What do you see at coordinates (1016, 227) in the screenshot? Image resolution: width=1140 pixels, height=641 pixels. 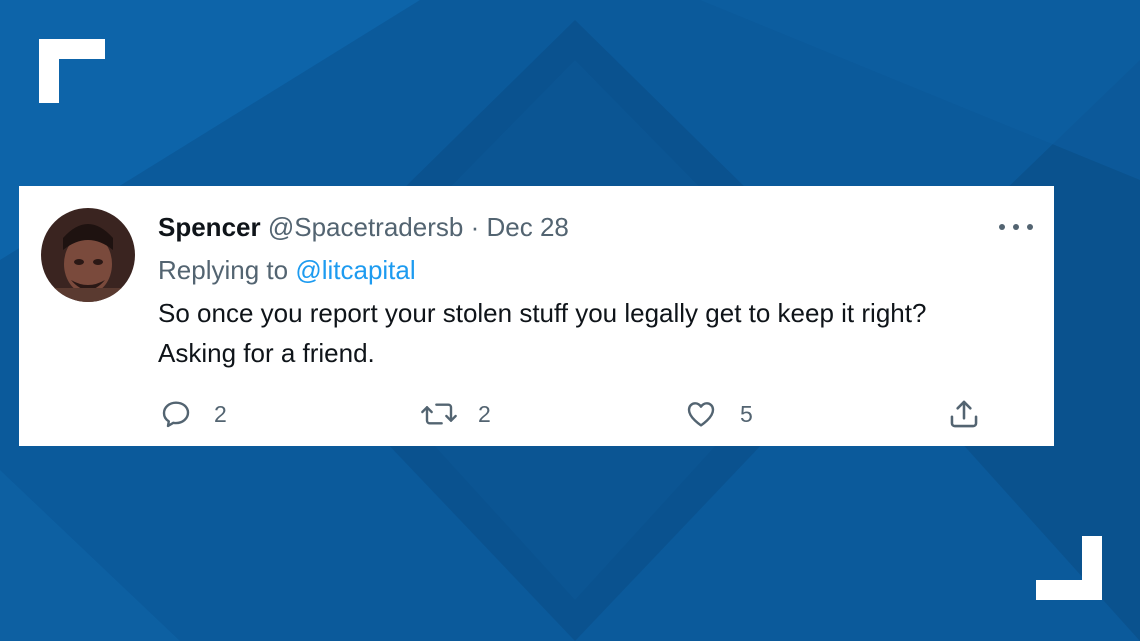 I see `more-icon` at bounding box center [1016, 227].